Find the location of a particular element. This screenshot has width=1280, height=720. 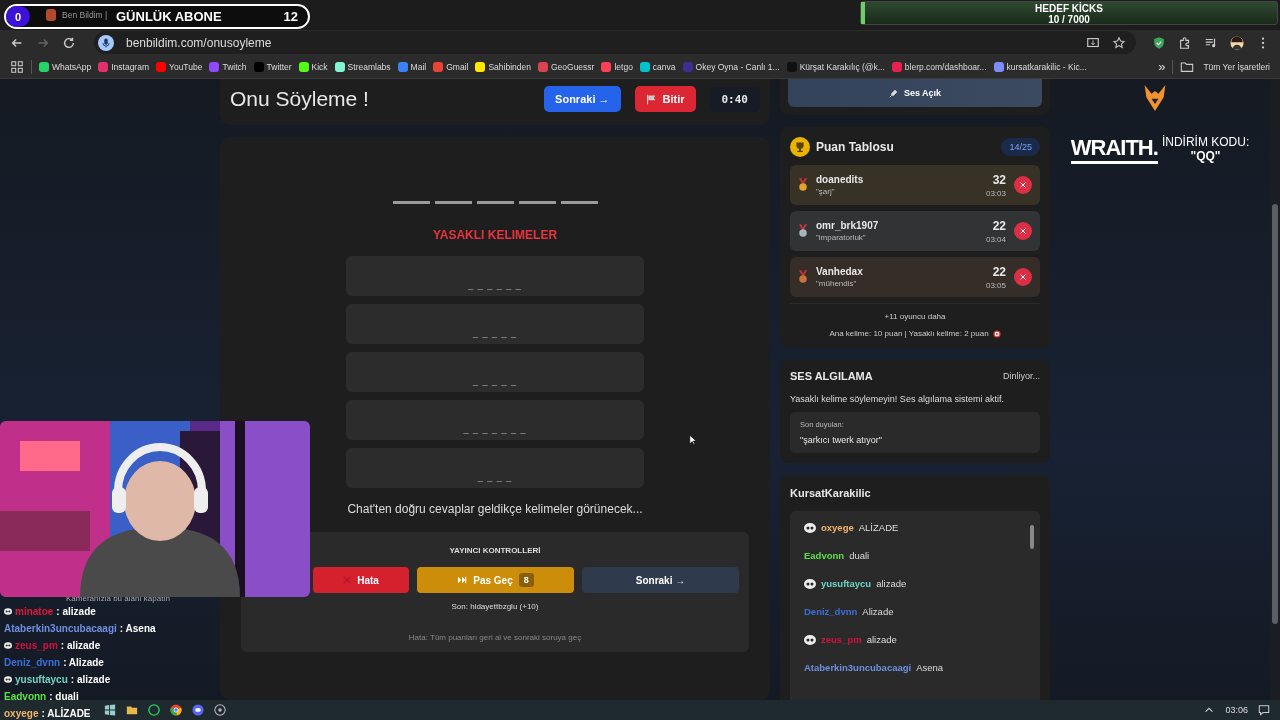

bookmark-link: WhatsApp is located at coordinates (65, 66).